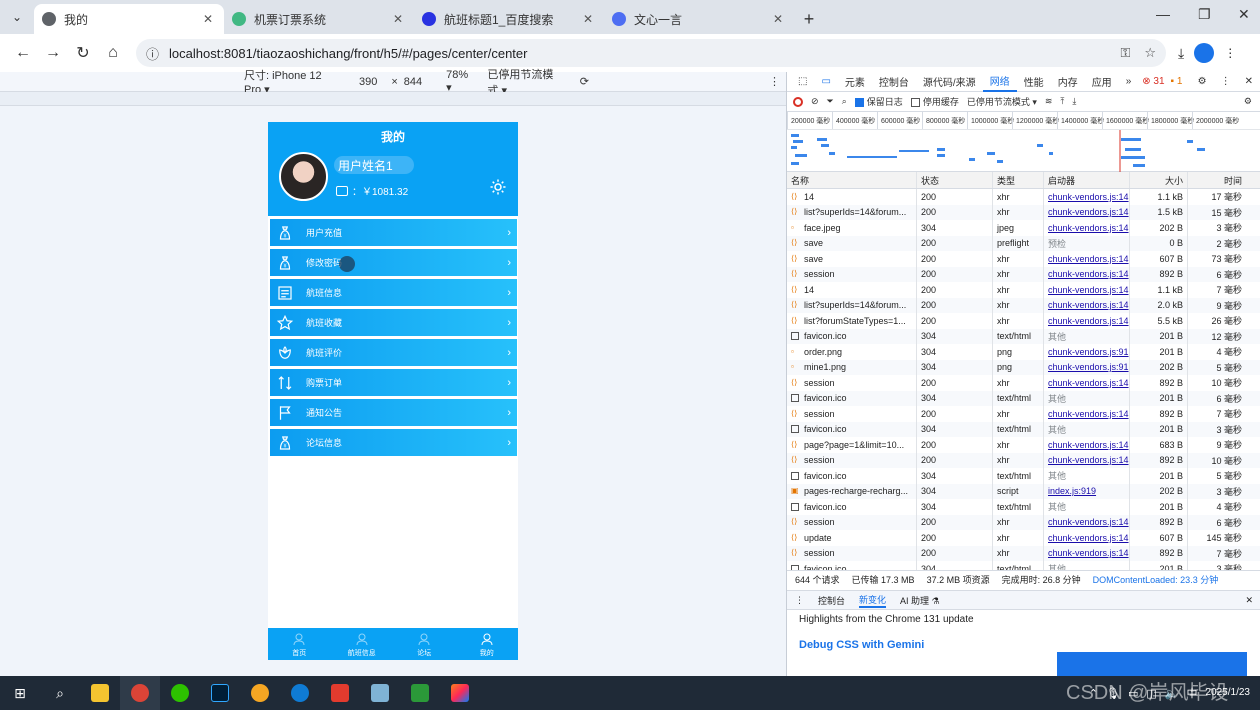  I want to click on close-window-button: ✕, so click(1244, 14).